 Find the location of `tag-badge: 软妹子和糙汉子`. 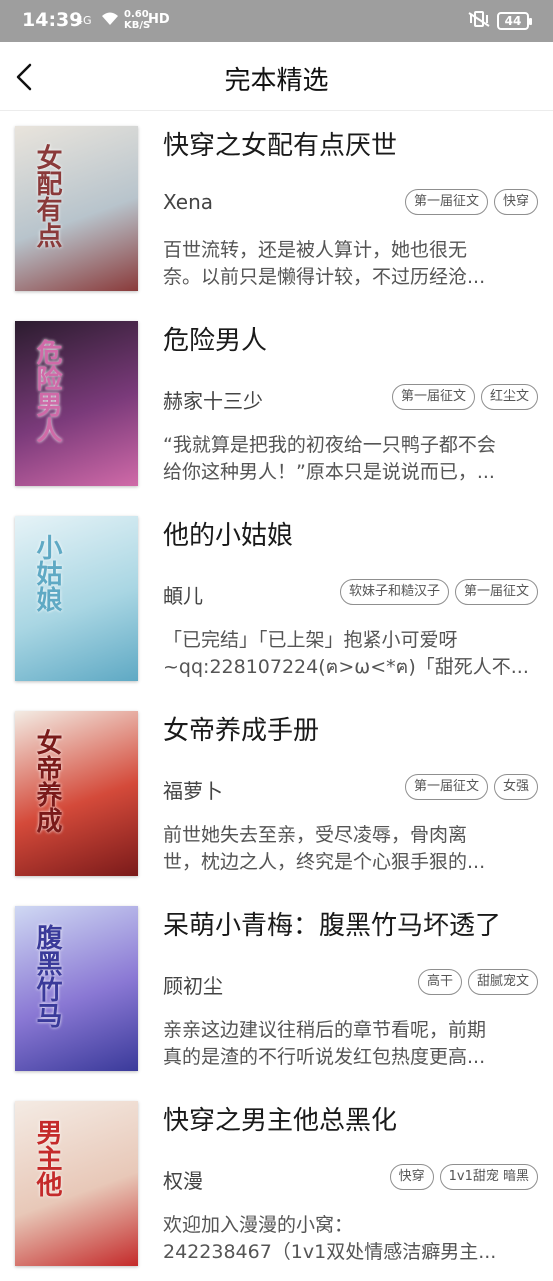

tag-badge: 软妹子和糙汉子 is located at coordinates (394, 592).